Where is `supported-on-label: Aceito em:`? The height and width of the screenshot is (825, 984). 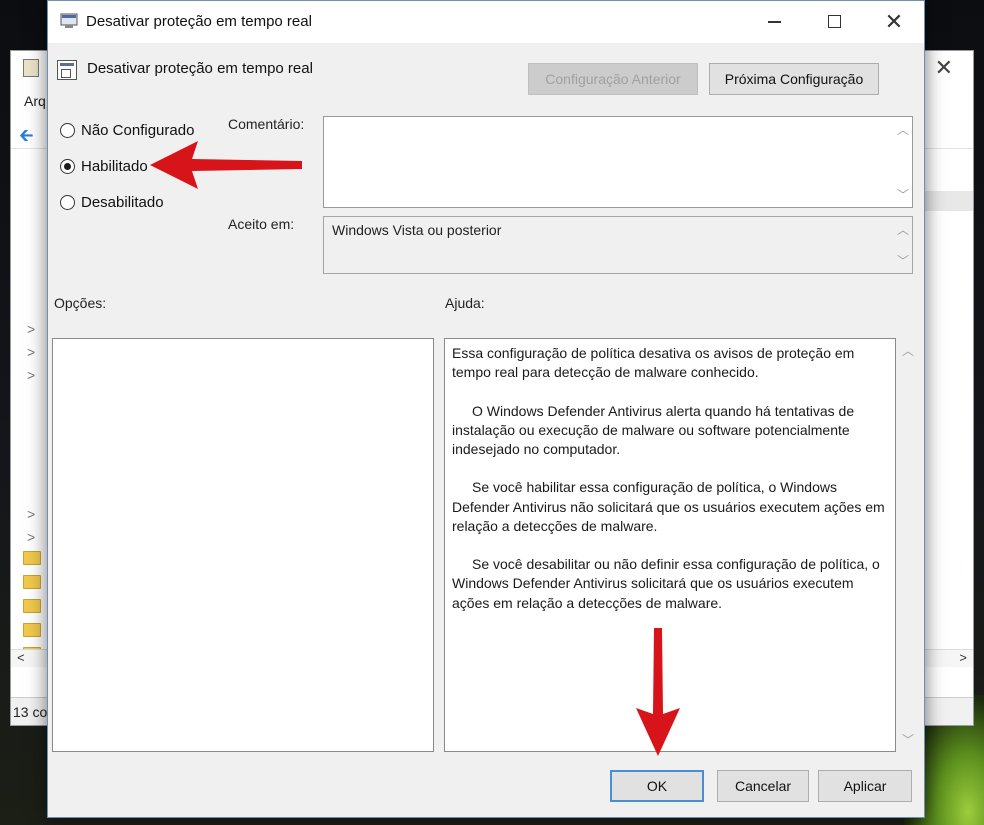
supported-on-label: Aceito em: is located at coordinates (261, 224).